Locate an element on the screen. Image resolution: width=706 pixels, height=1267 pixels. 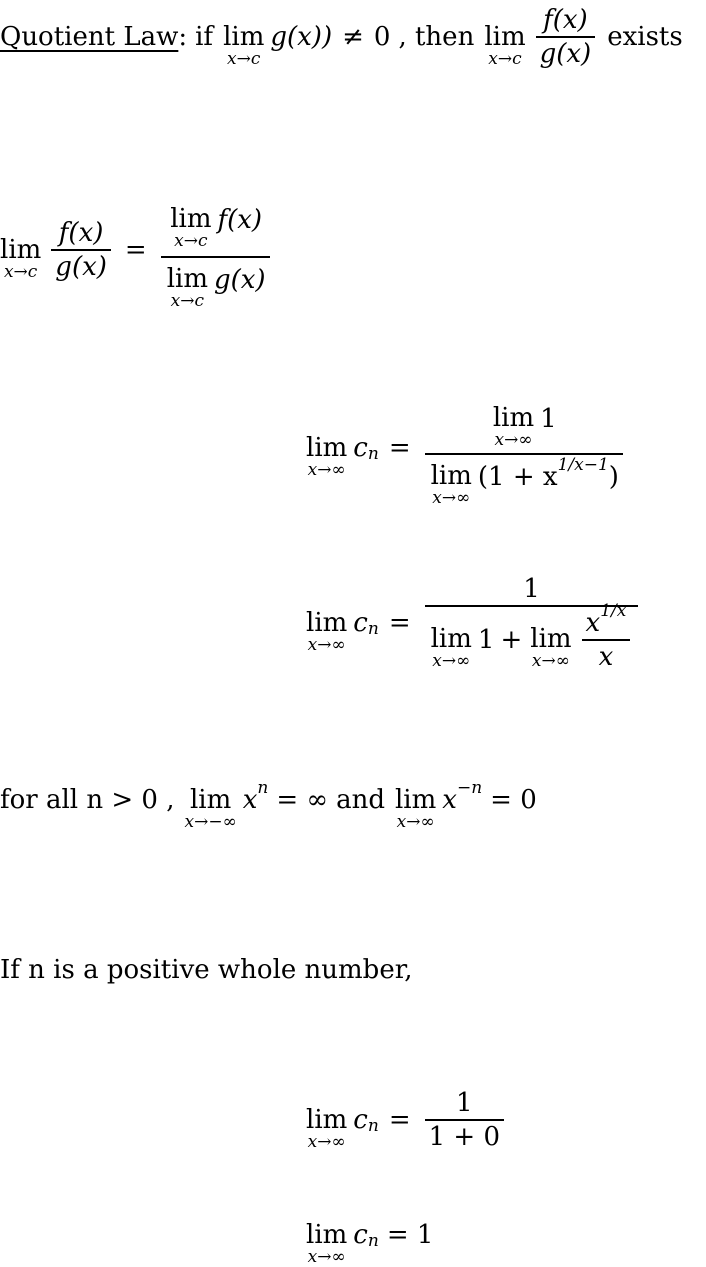
lim-subscript: x→−∞ is located at coordinates (210, 822).